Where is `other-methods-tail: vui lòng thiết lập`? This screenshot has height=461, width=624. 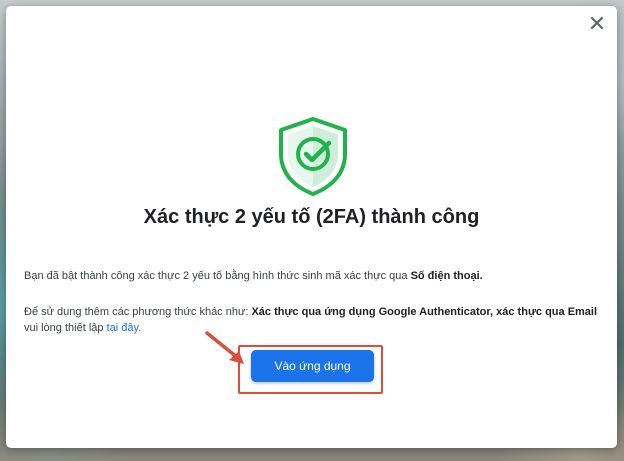
other-methods-tail: vui lòng thiết lập is located at coordinates (65, 328).